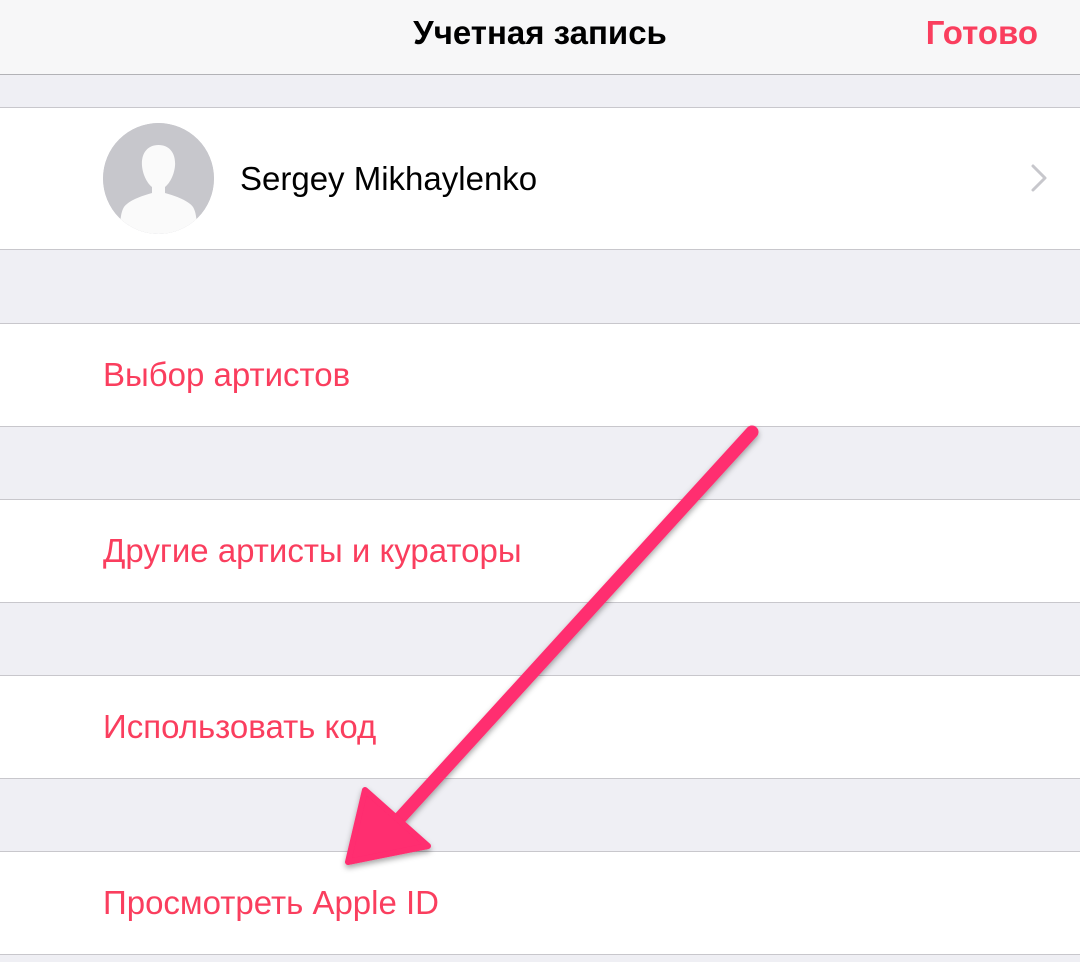  Describe the element at coordinates (540, 32) in the screenshot. I see `page-title: Учетная запись` at that location.